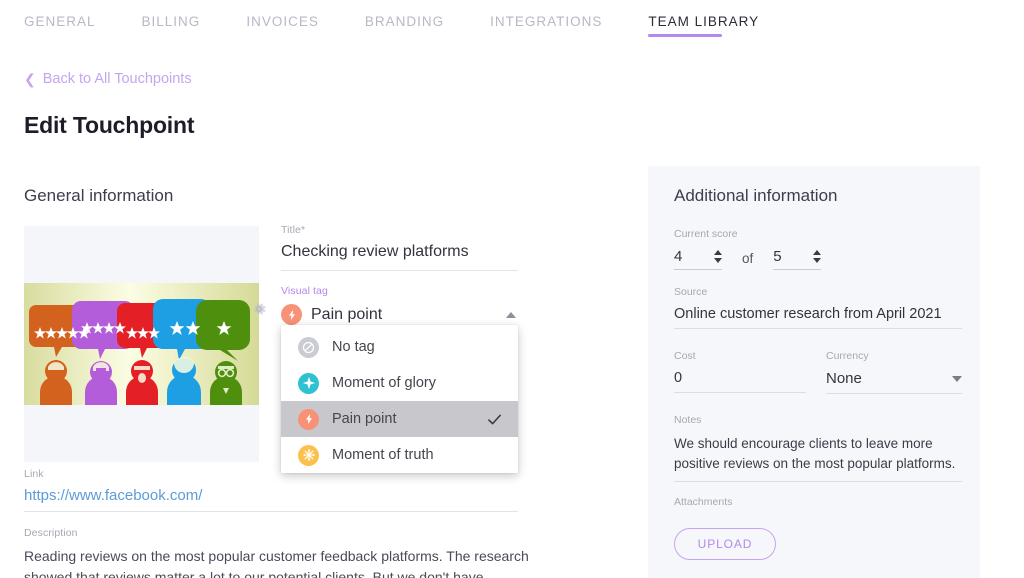  Describe the element at coordinates (818, 528) in the screenshot. I see `attachments-field: Attachments UPLOAD` at that location.